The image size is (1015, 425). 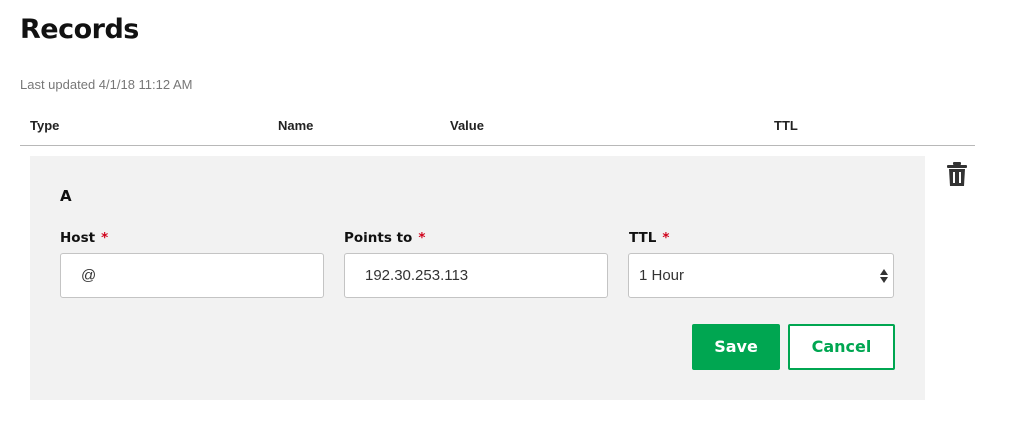 I want to click on delete-record-button, so click(x=957, y=174).